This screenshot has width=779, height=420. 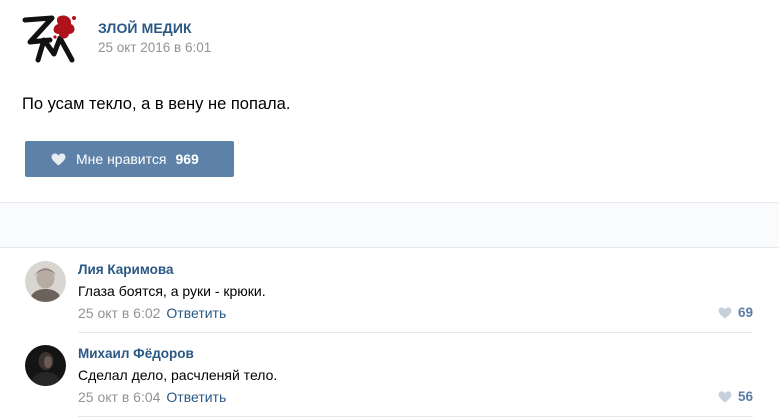 What do you see at coordinates (156, 104) in the screenshot?
I see `post-text: По усам текло, а в вену не попала.` at bounding box center [156, 104].